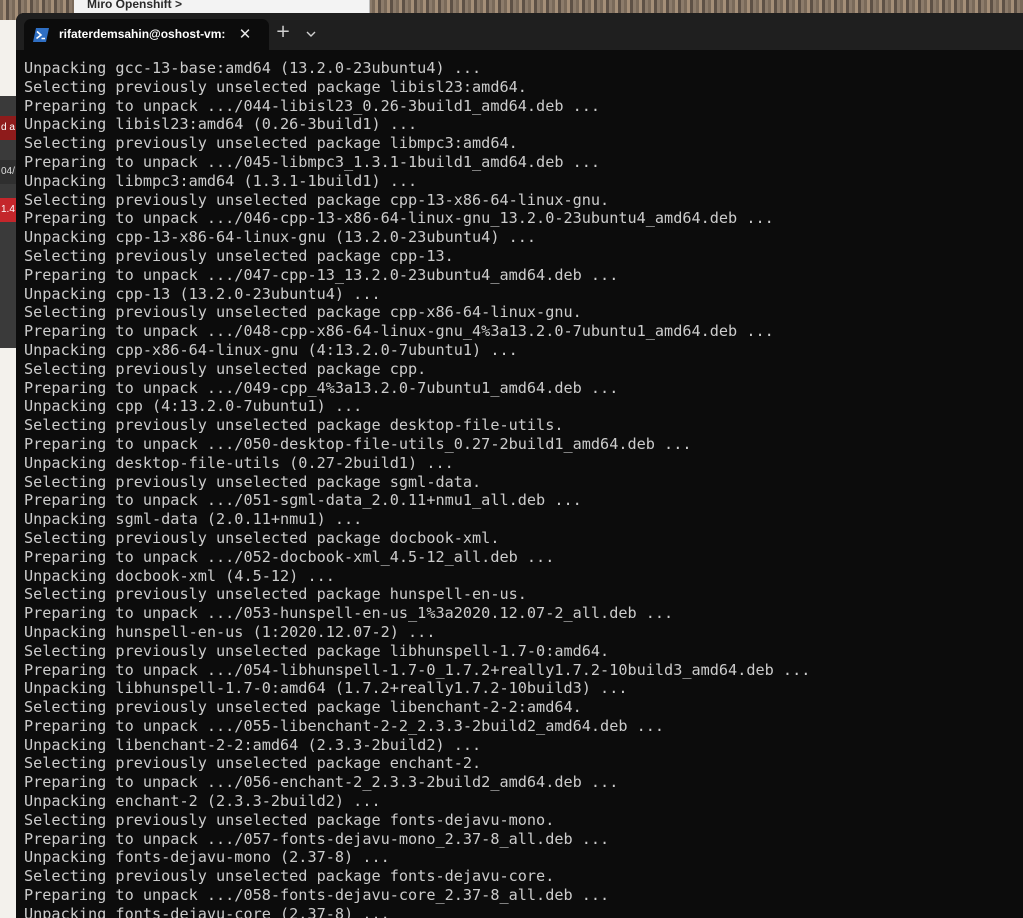  Describe the element at coordinates (142, 34) in the screenshot. I see `tab-title: rifaterdemsahin@oshost-vm:` at that location.